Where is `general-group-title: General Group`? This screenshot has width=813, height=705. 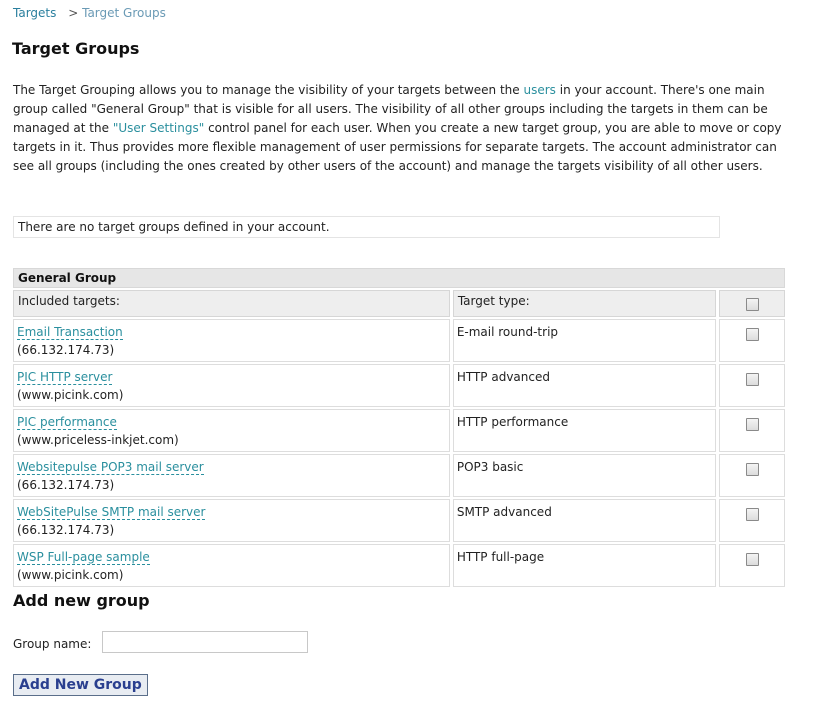 general-group-title: General Group is located at coordinates (399, 278).